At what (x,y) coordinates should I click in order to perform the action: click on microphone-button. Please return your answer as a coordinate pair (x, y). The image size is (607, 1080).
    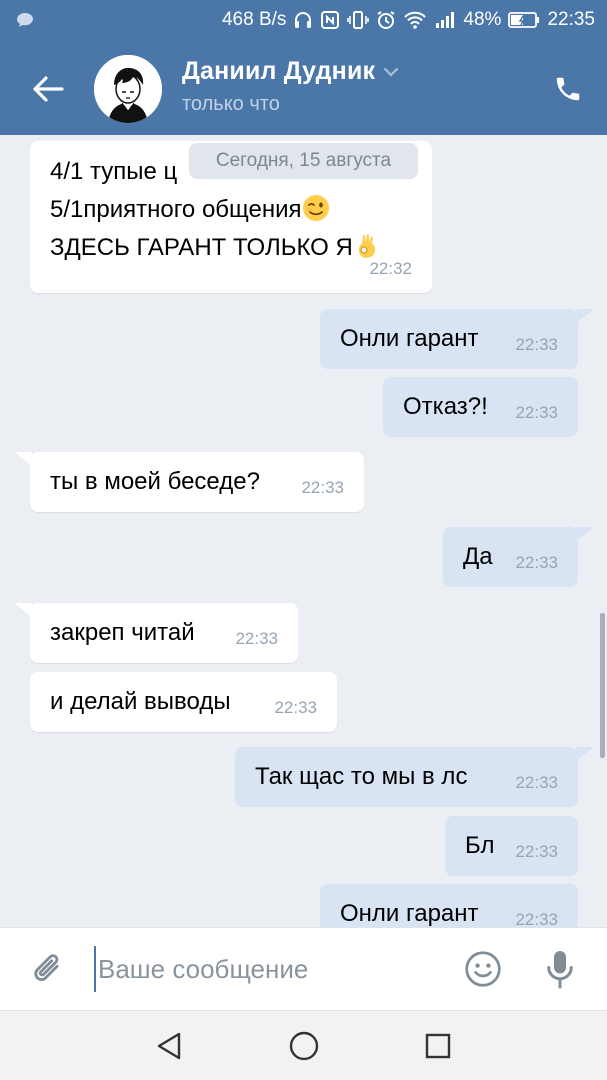
    Looking at the image, I should click on (560, 969).